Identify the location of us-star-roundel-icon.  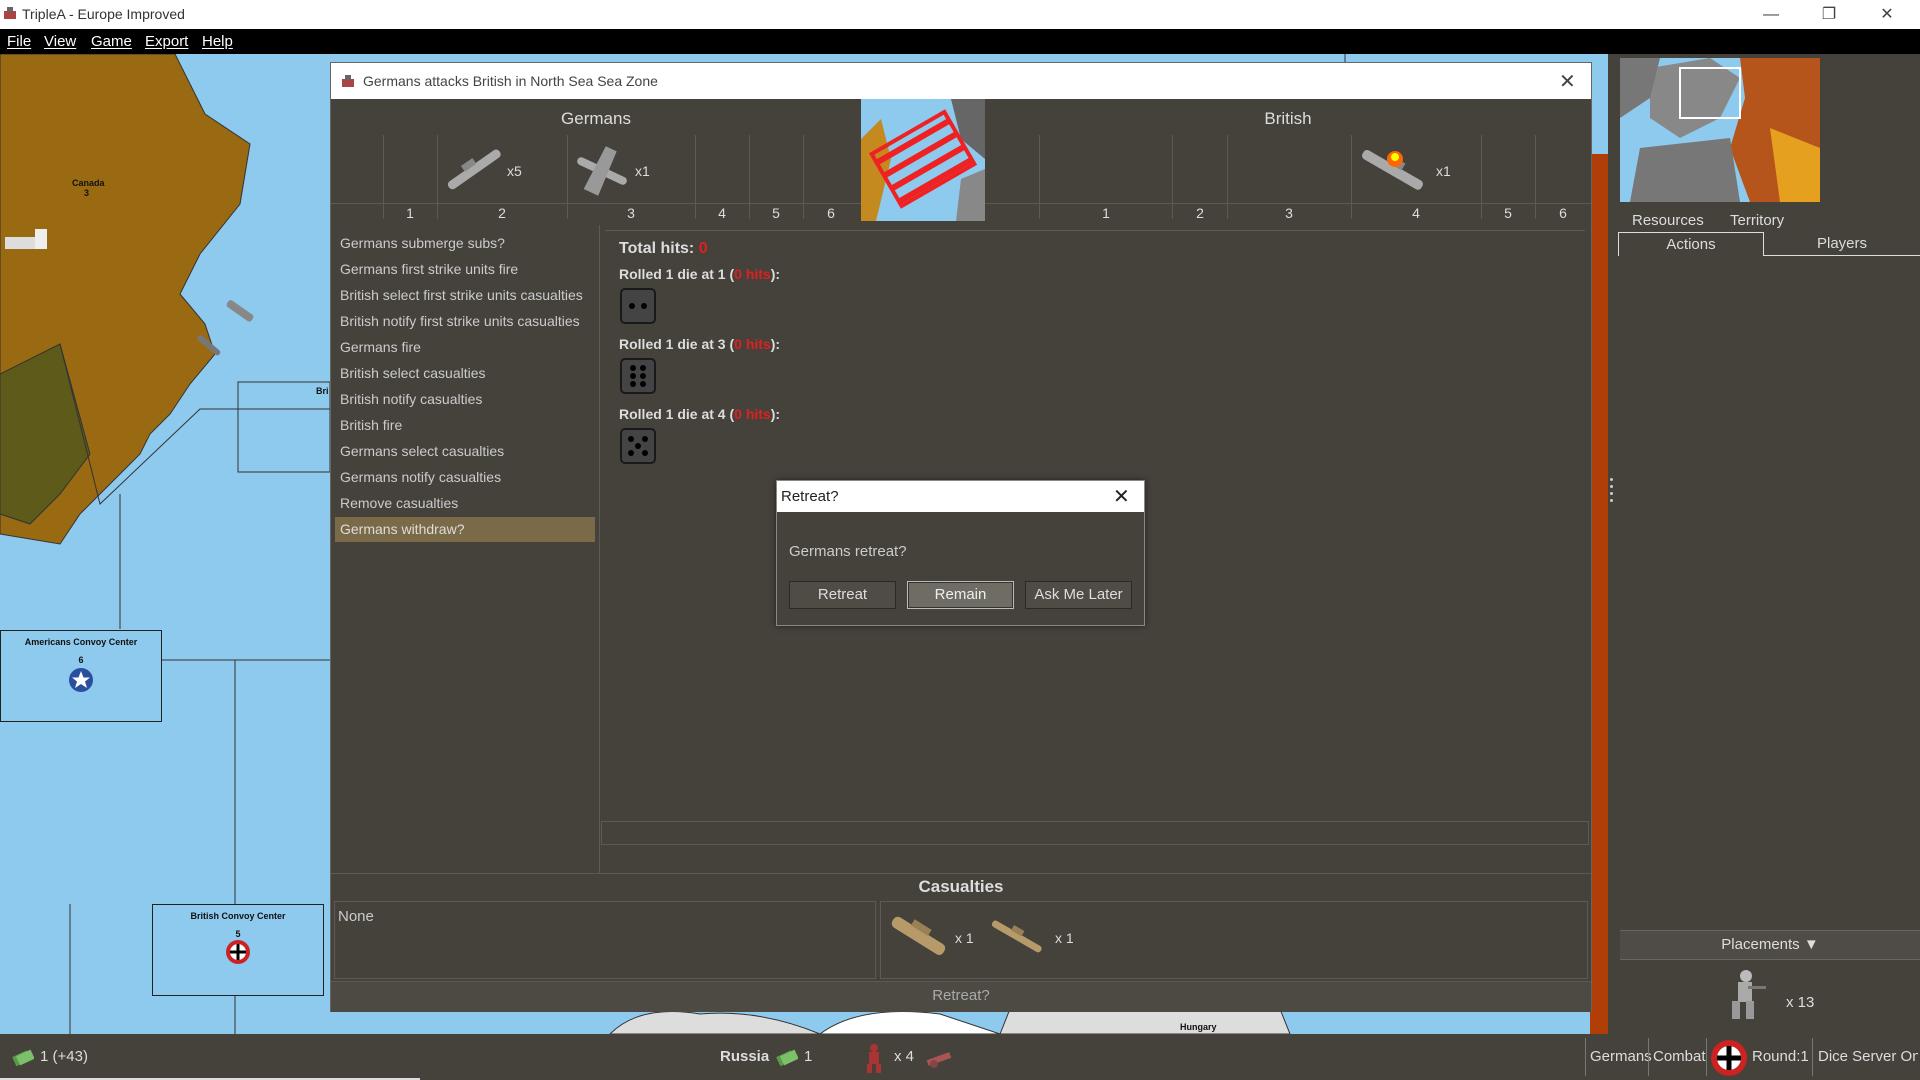
(81, 680).